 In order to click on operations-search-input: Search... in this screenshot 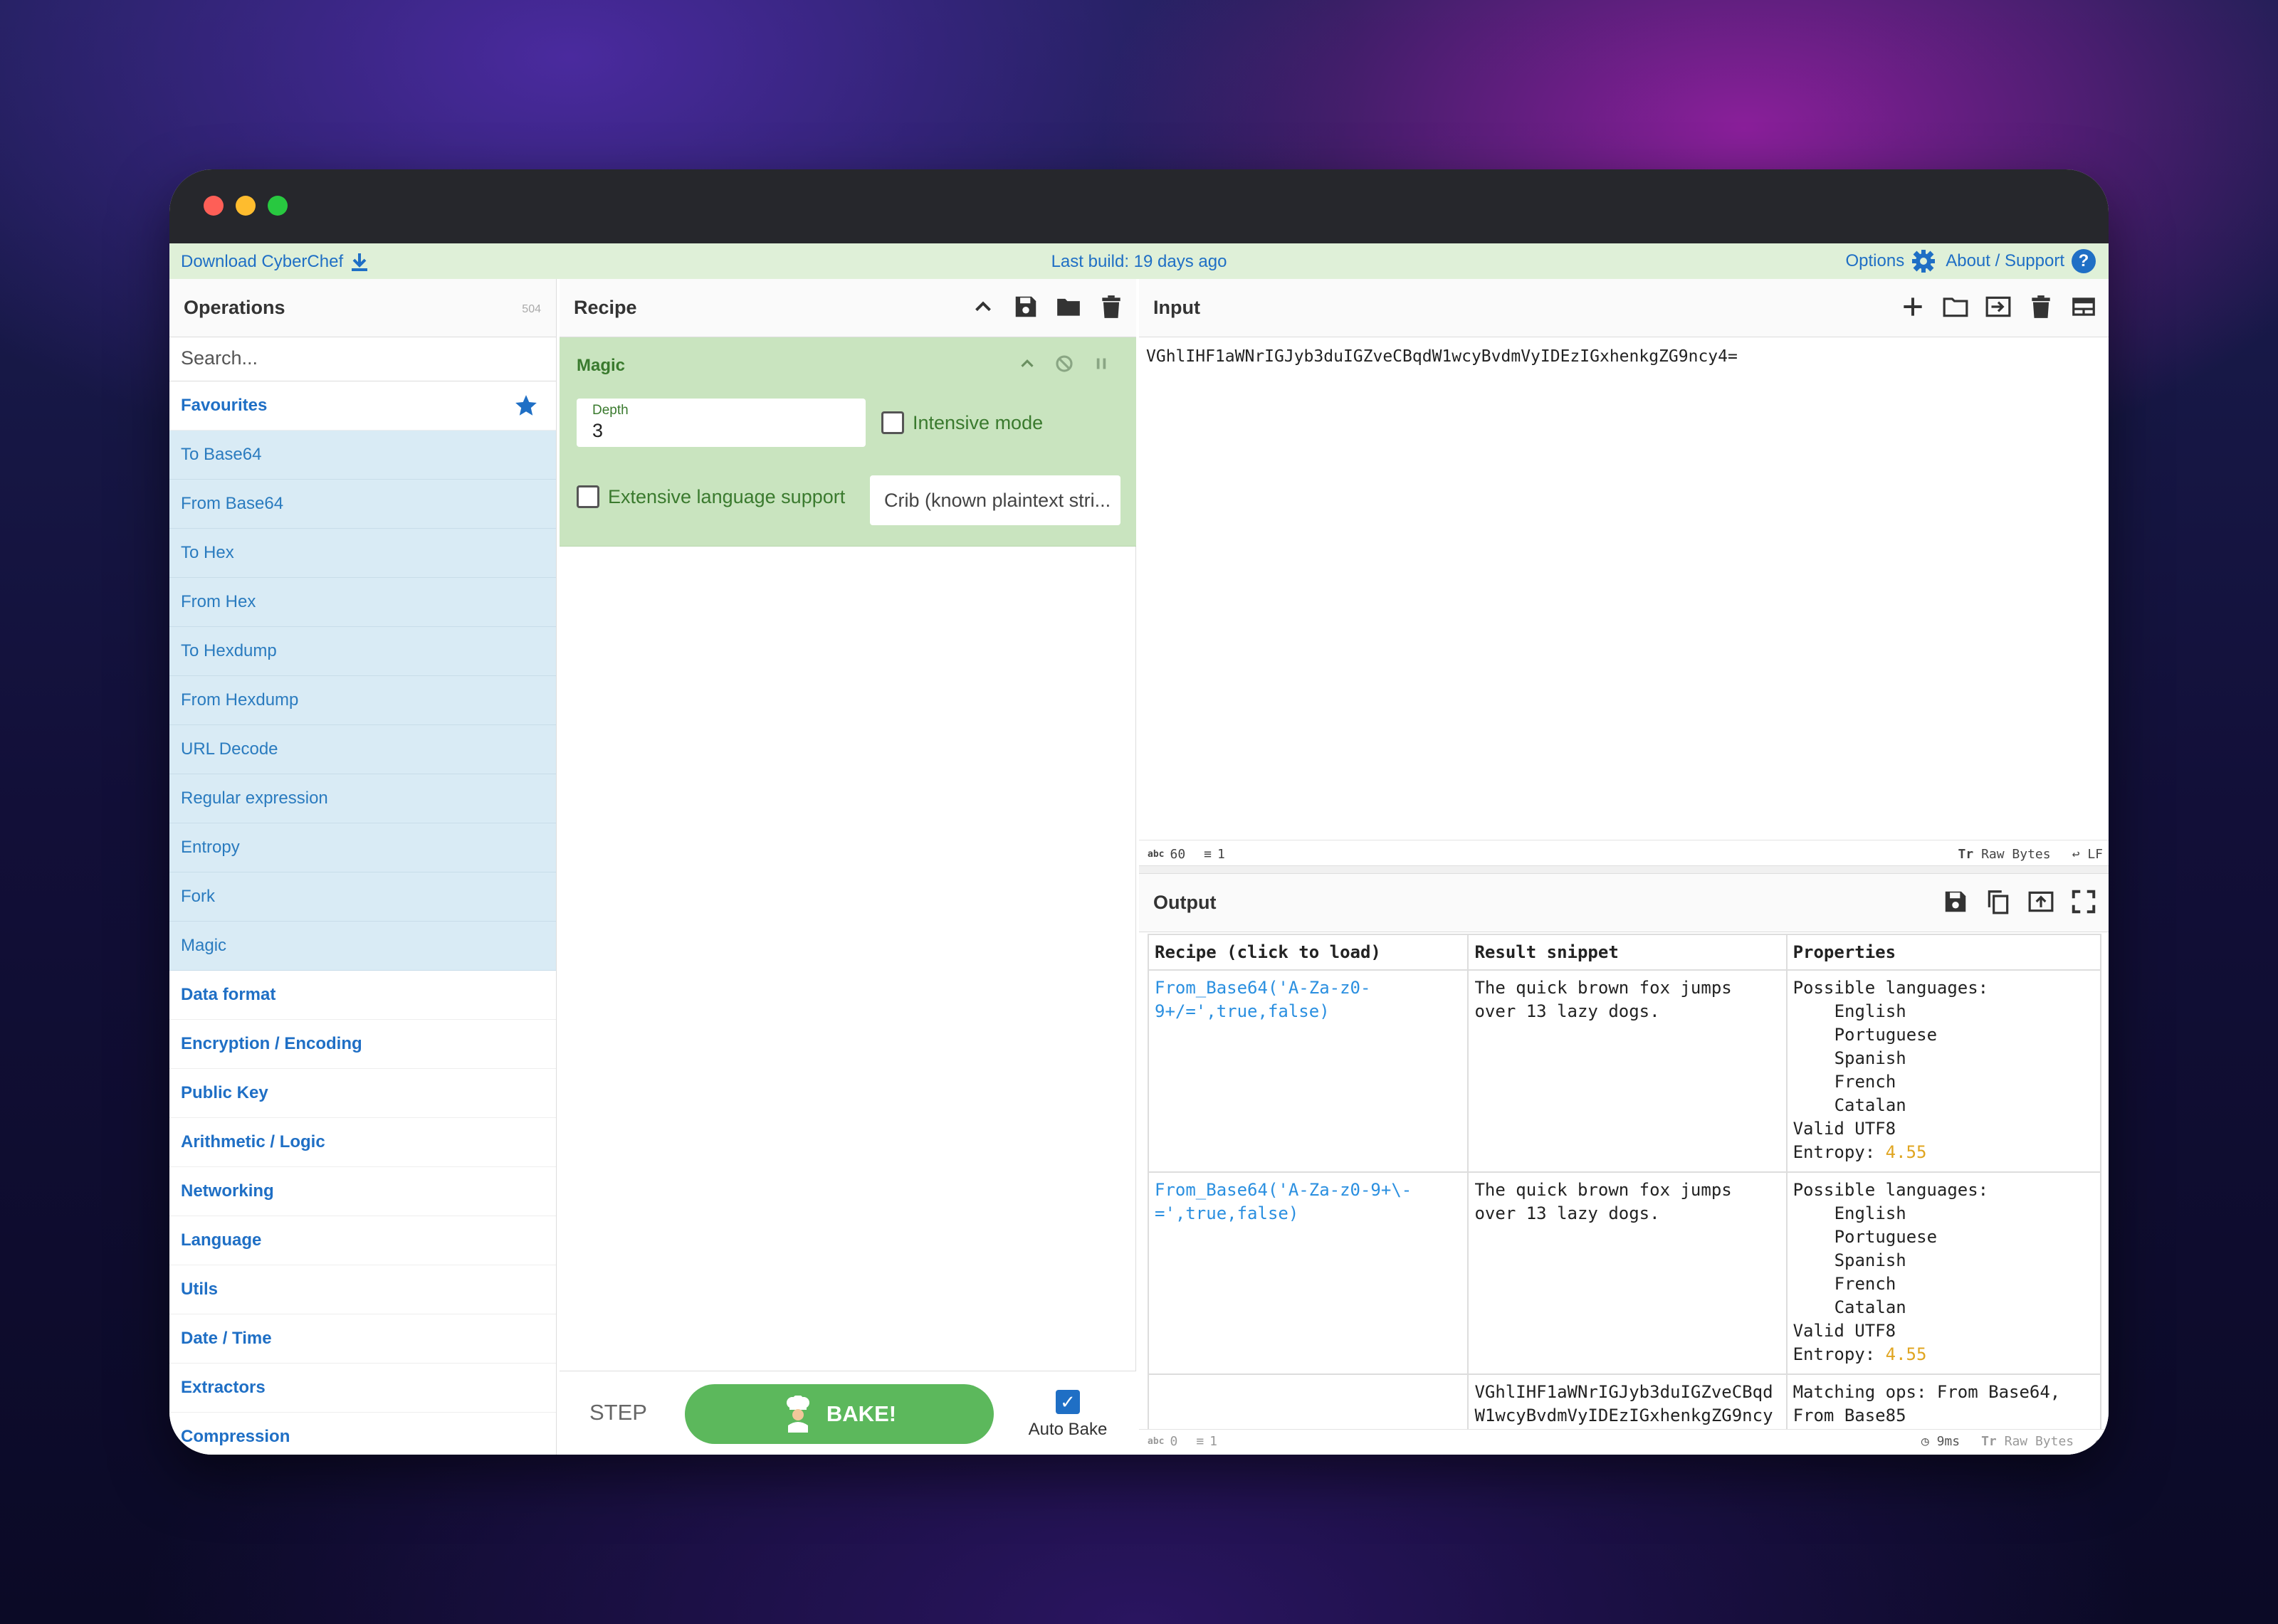, I will do `click(362, 359)`.